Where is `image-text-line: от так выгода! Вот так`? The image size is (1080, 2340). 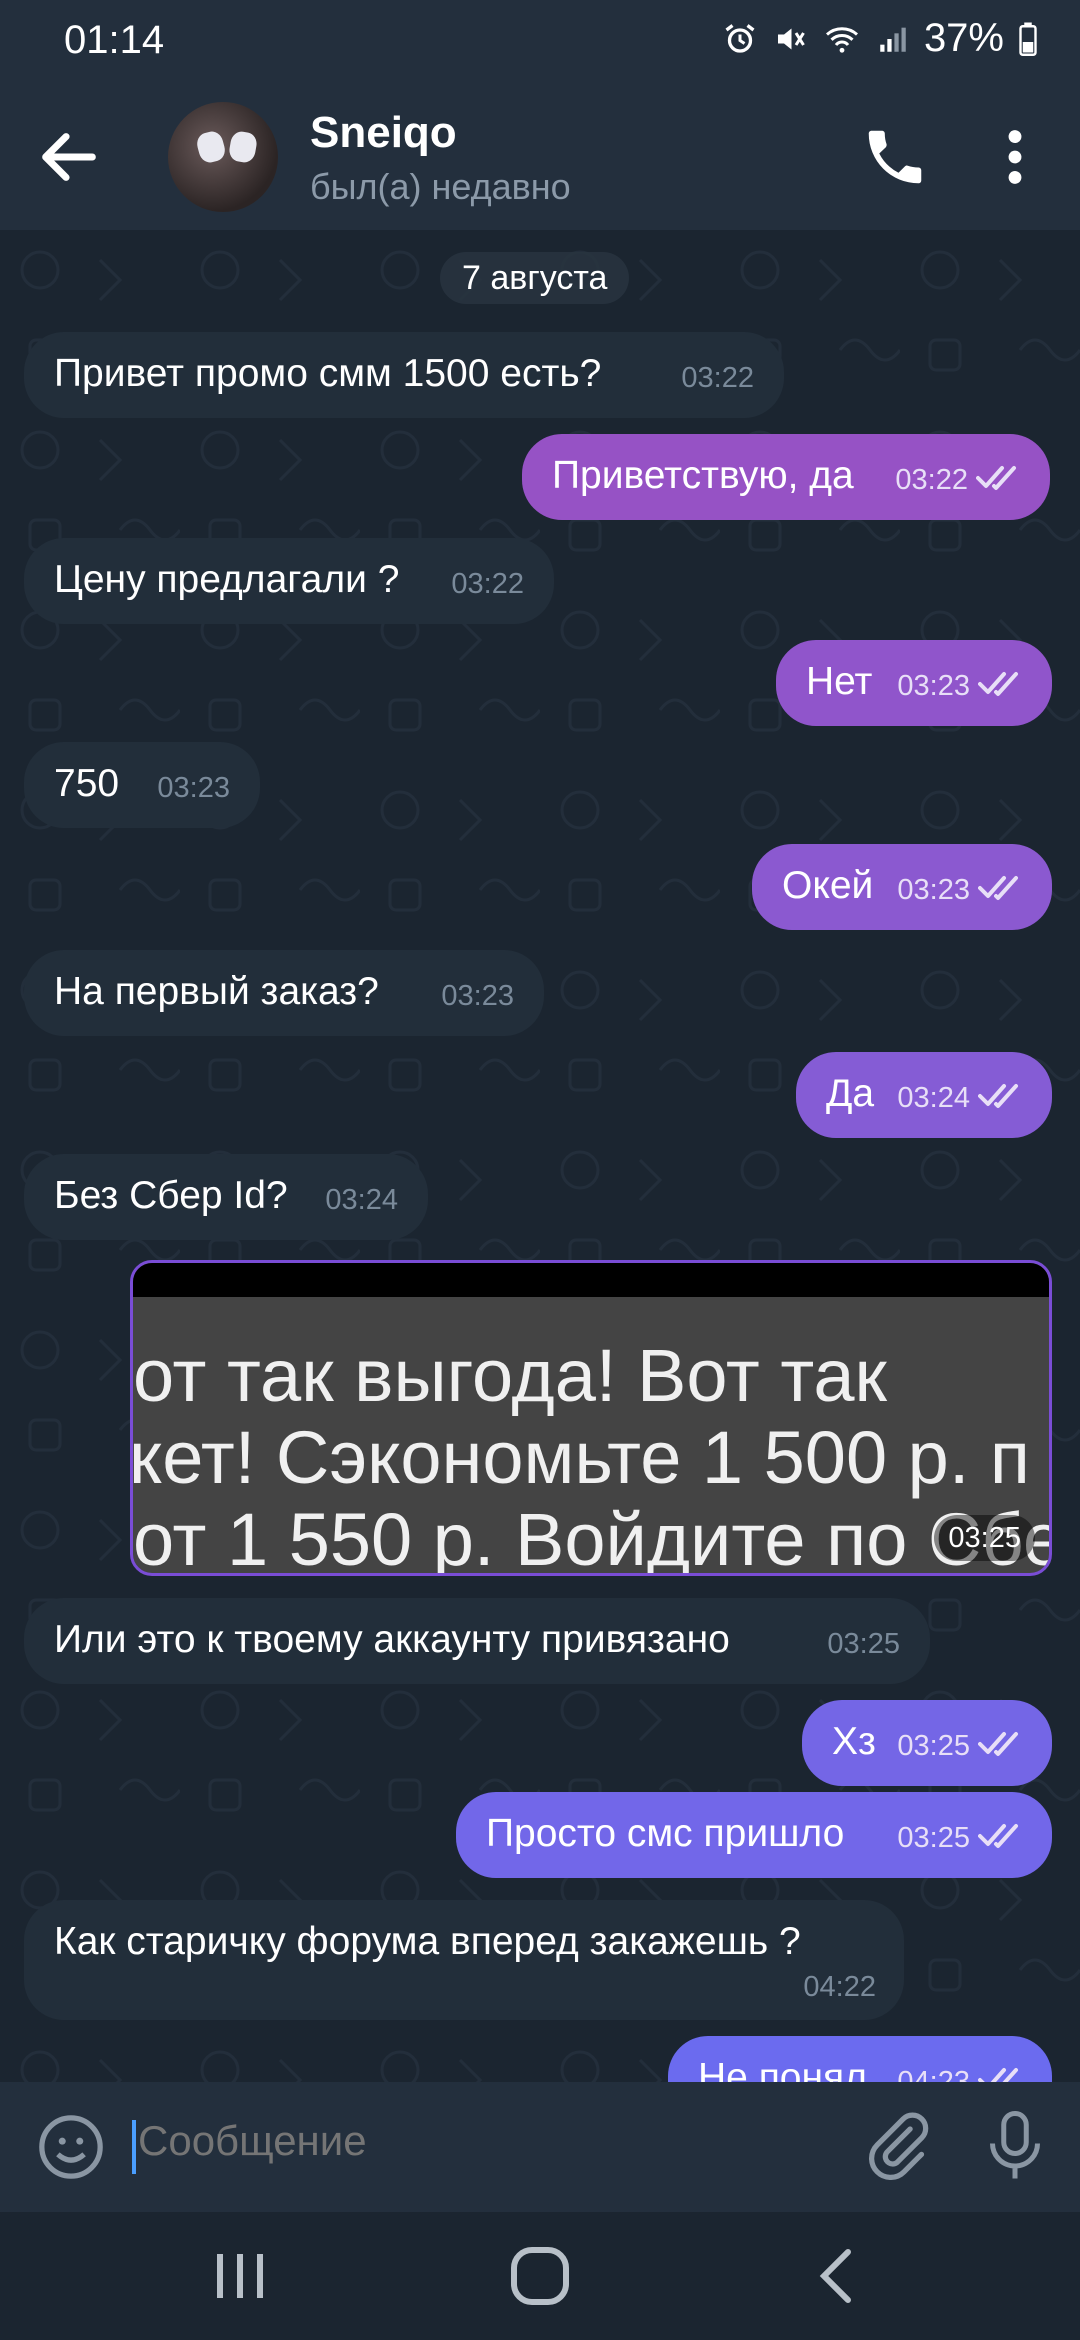
image-text-line: от так выгода! Вот так is located at coordinates (510, 1375).